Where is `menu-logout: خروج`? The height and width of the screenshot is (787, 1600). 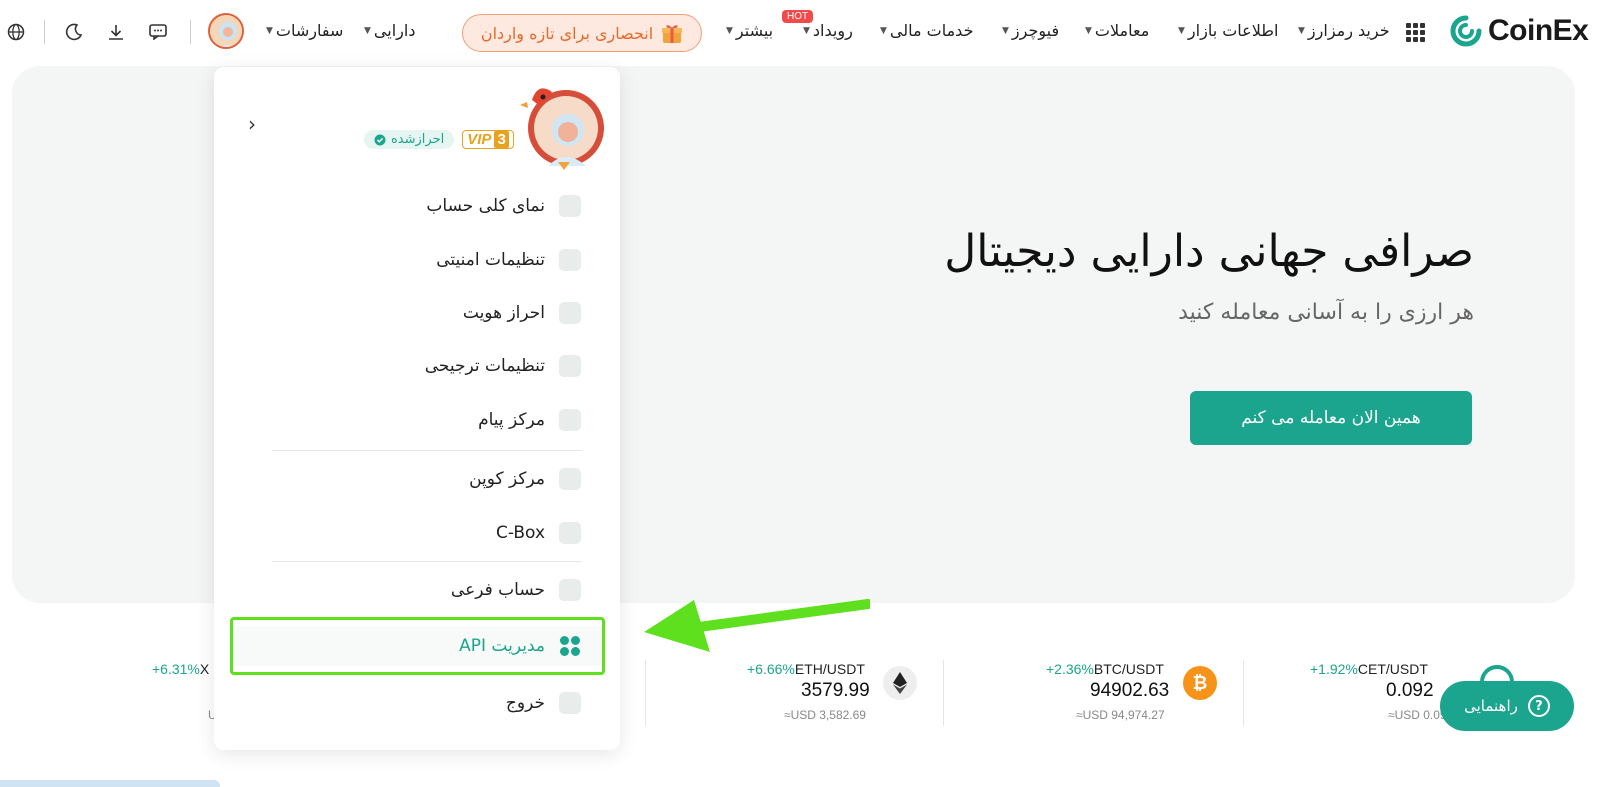
menu-logout: خروج is located at coordinates (416, 703).